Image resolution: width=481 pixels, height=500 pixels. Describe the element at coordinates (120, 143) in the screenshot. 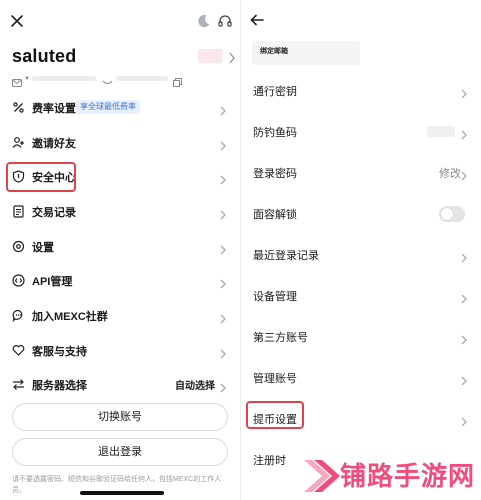

I see `menu-item-invite-friends: 邀请好友` at that location.